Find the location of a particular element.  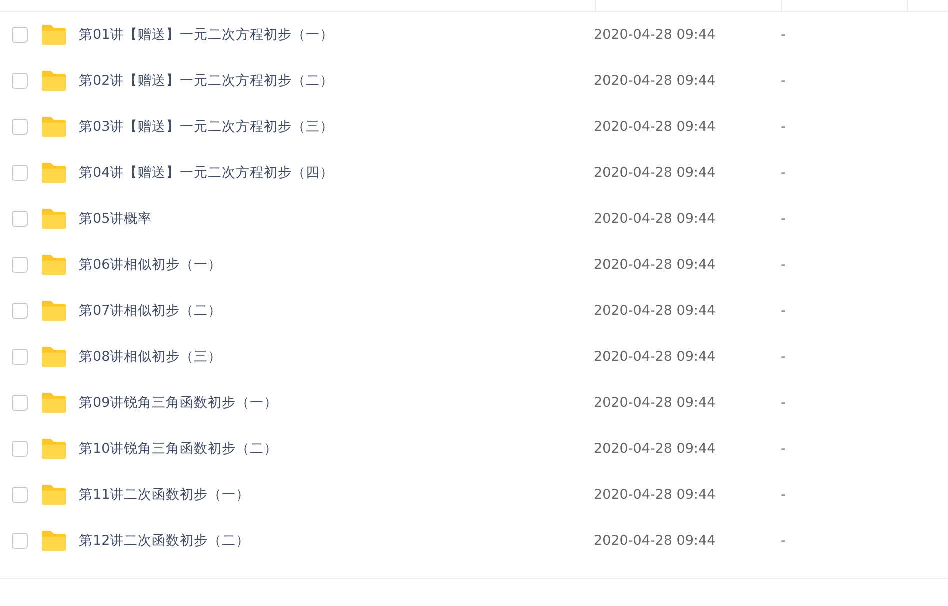

file-name: 第05讲概率 is located at coordinates (319, 219).